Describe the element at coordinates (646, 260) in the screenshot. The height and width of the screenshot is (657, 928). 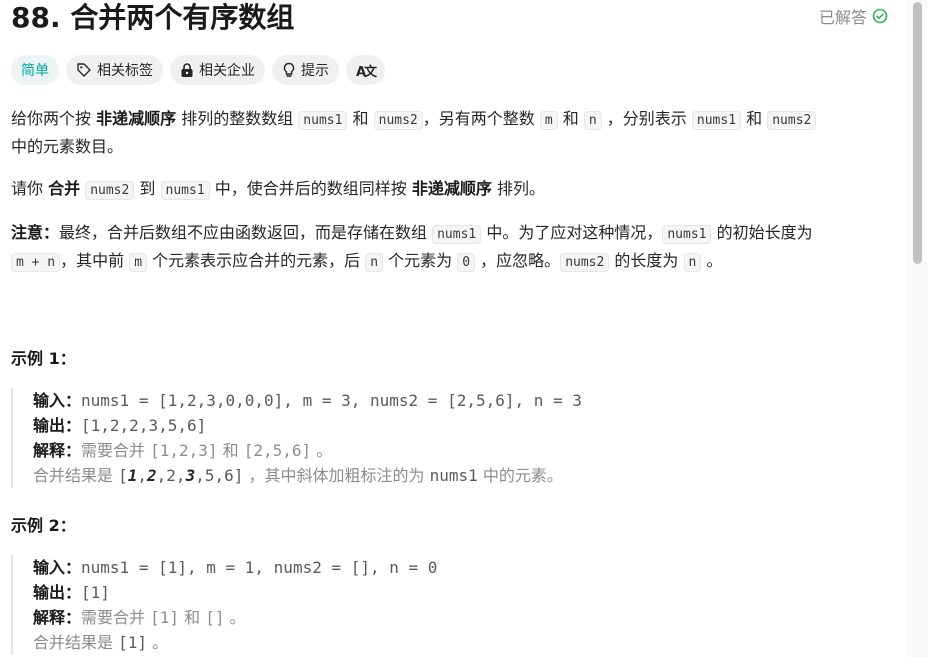
I see `text: 的长度为` at that location.